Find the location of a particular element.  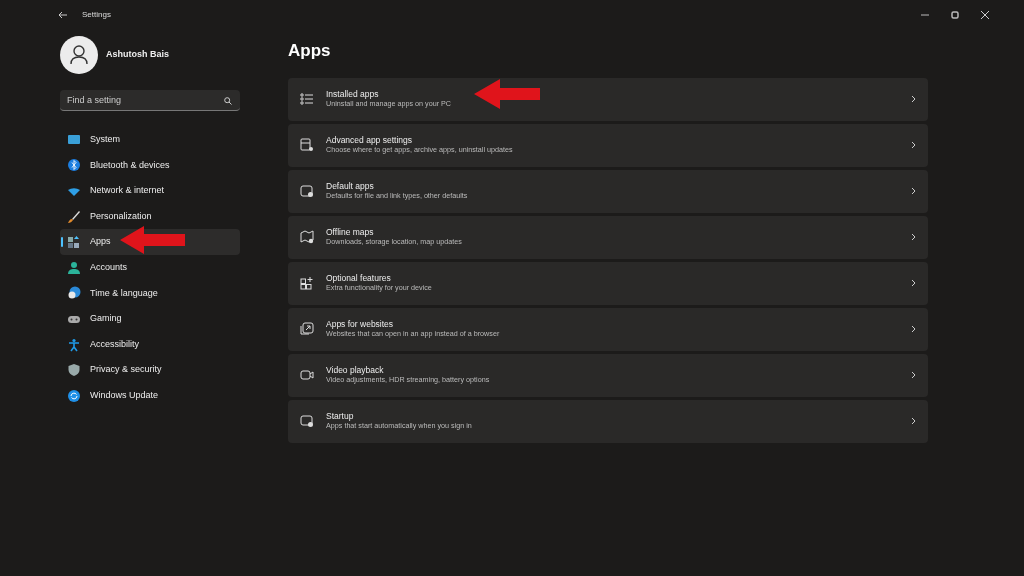

window-link-icon is located at coordinates (307, 329).